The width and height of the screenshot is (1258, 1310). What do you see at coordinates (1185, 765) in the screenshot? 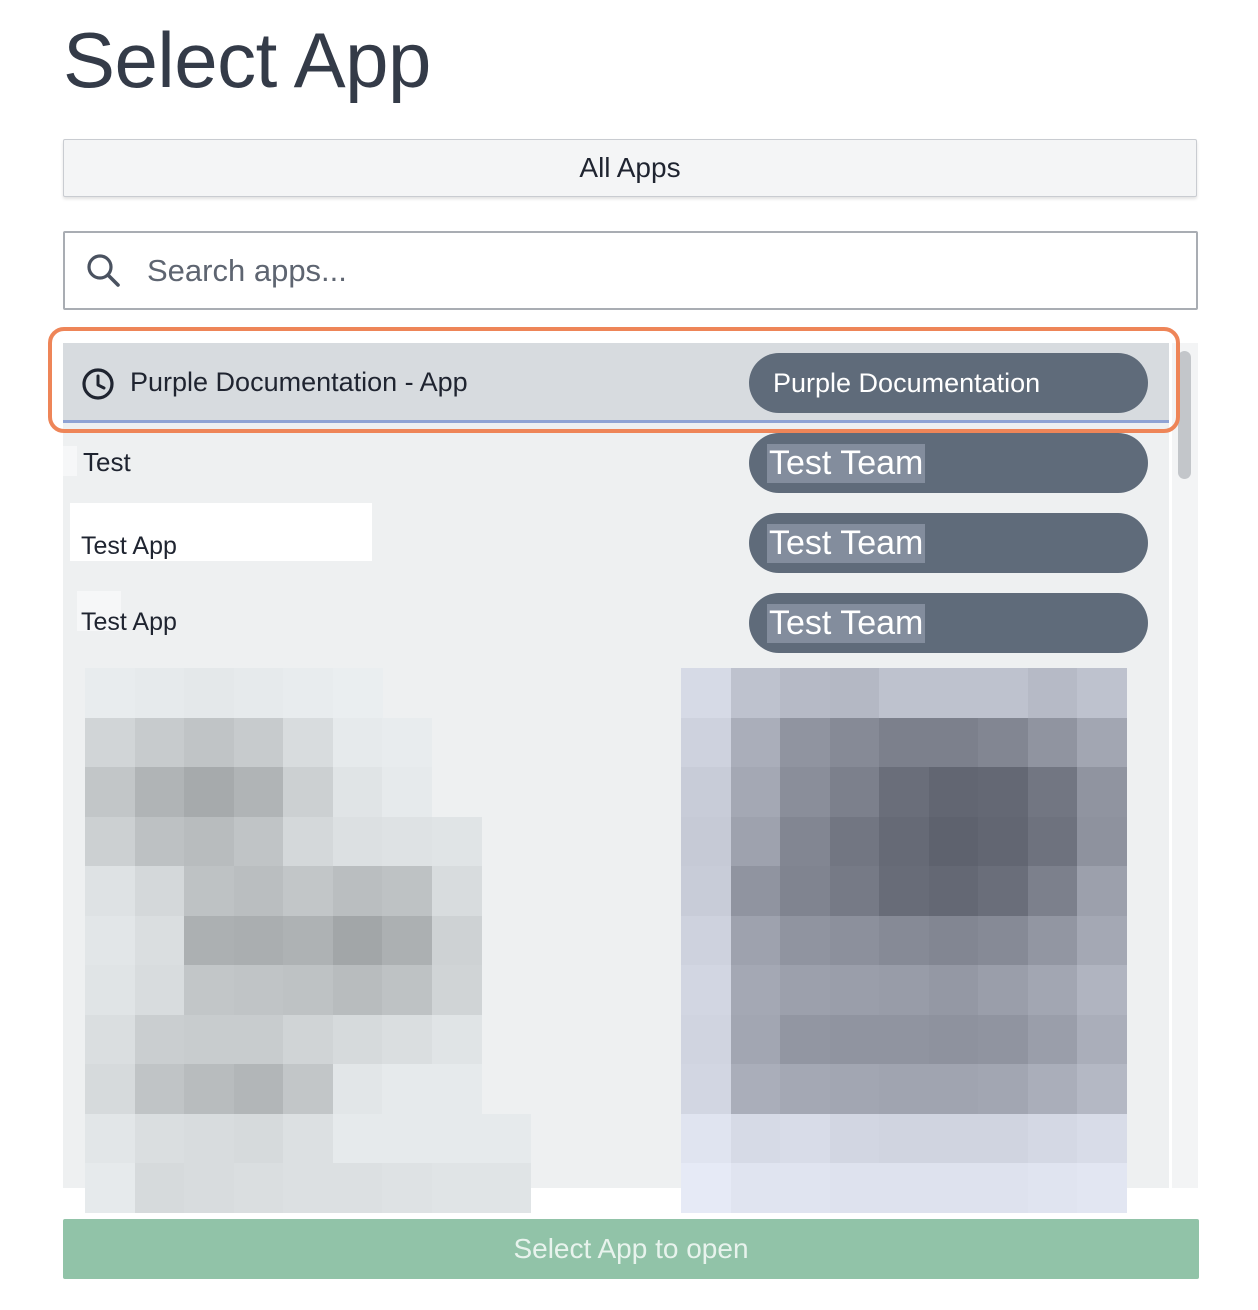
I see `list-scrollbar` at bounding box center [1185, 765].